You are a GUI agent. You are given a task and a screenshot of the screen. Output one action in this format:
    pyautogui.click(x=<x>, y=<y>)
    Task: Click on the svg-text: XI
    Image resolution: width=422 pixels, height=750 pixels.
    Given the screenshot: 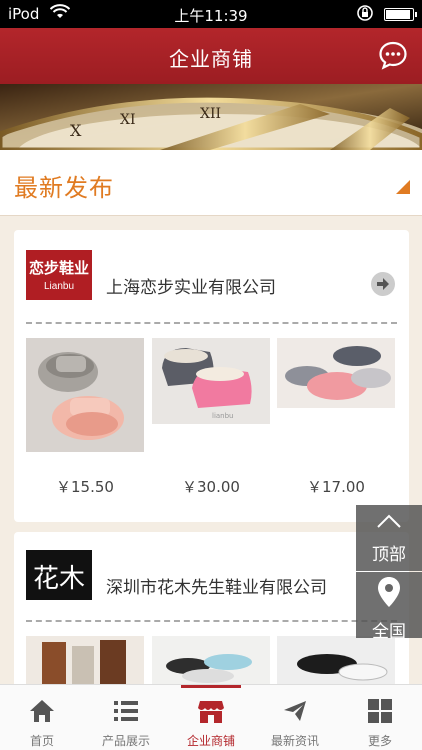 What is the action you would take?
    pyautogui.click(x=128, y=120)
    